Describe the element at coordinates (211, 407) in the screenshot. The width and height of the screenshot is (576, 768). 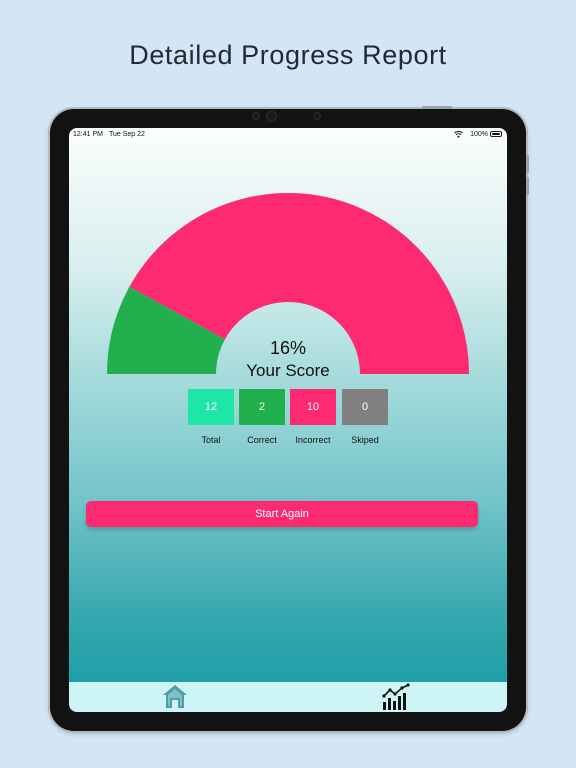
I see `stat-total-box: 12` at that location.